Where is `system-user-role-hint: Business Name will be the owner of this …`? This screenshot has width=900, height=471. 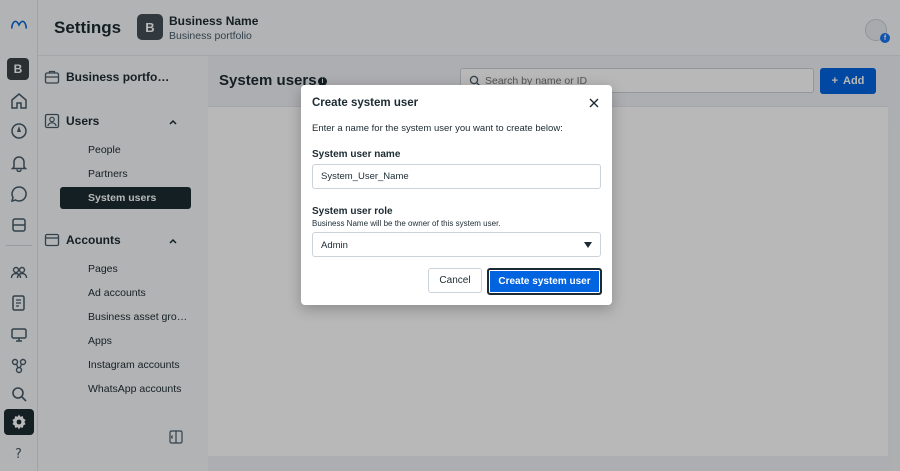 system-user-role-hint: Business Name will be the owner of this … is located at coordinates (406, 223).